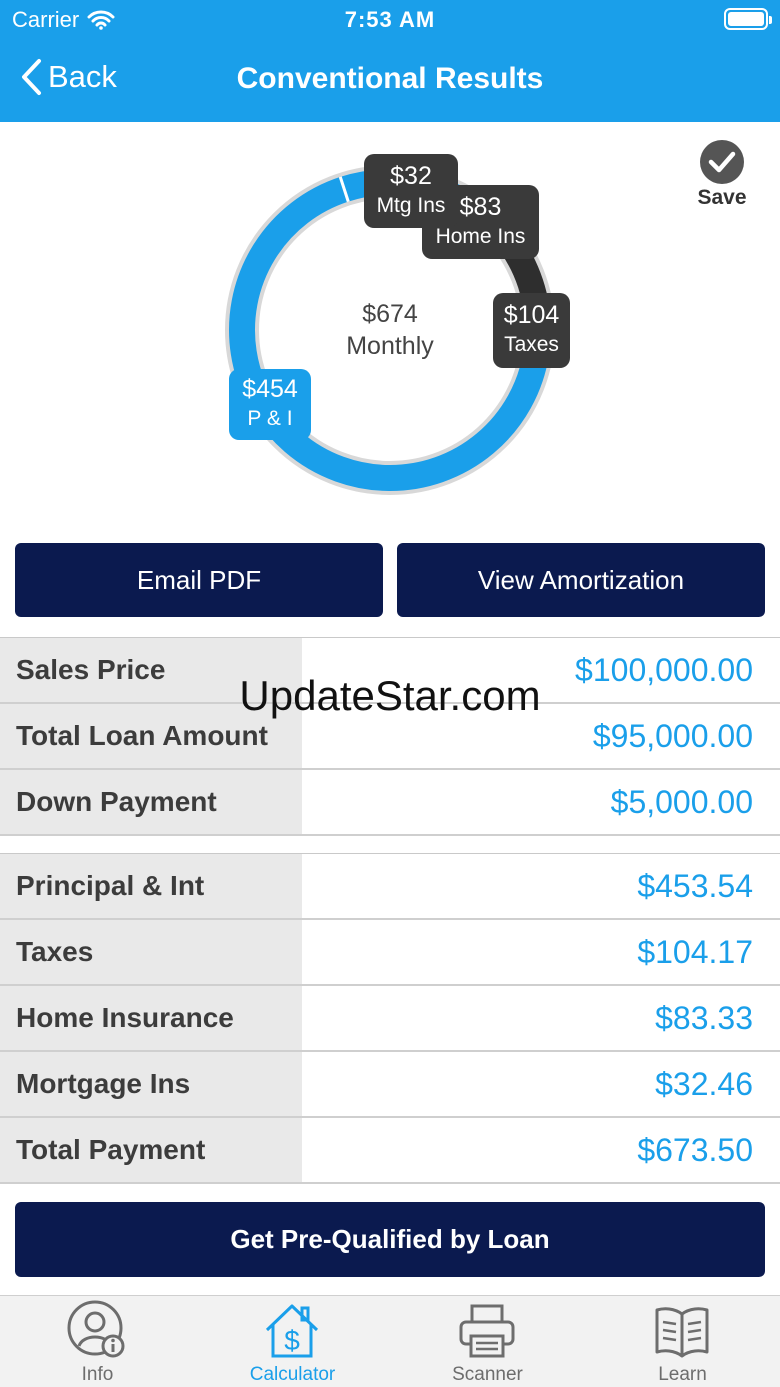 This screenshot has height=1387, width=780. Describe the element at coordinates (541, 886) in the screenshot. I see `row-value: $453.54` at that location.